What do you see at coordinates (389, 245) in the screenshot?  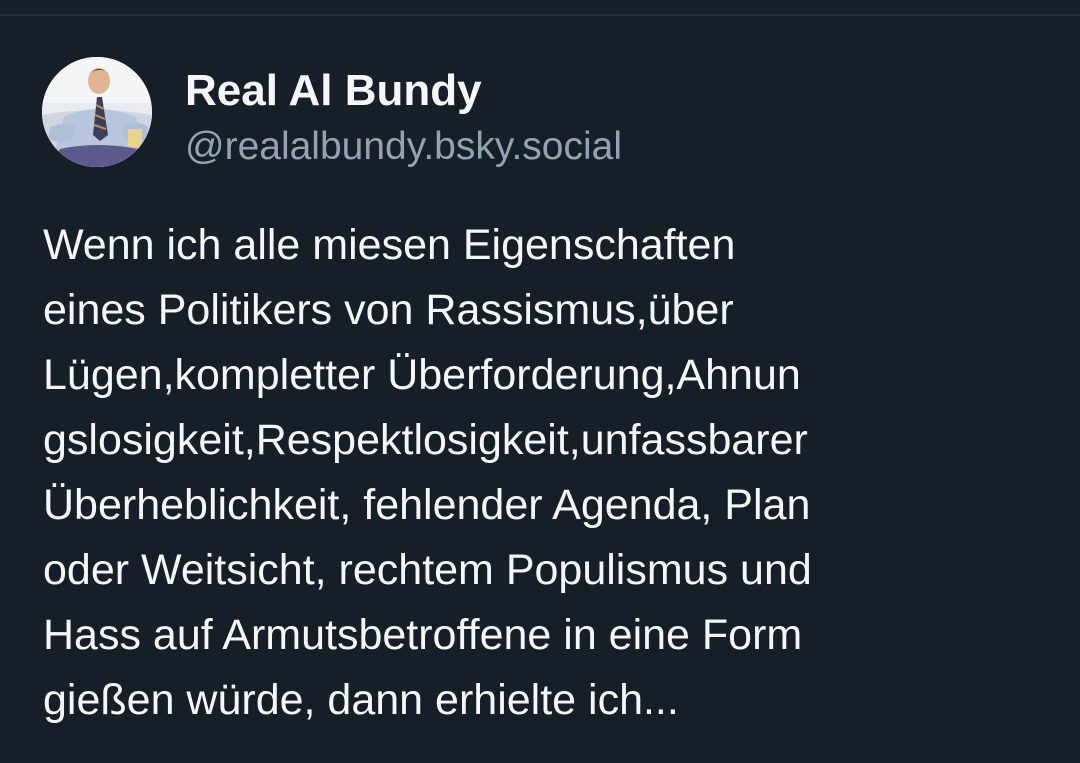 I see `post-text-line: Wenn ich alle miesen Eigenschaften` at bounding box center [389, 245].